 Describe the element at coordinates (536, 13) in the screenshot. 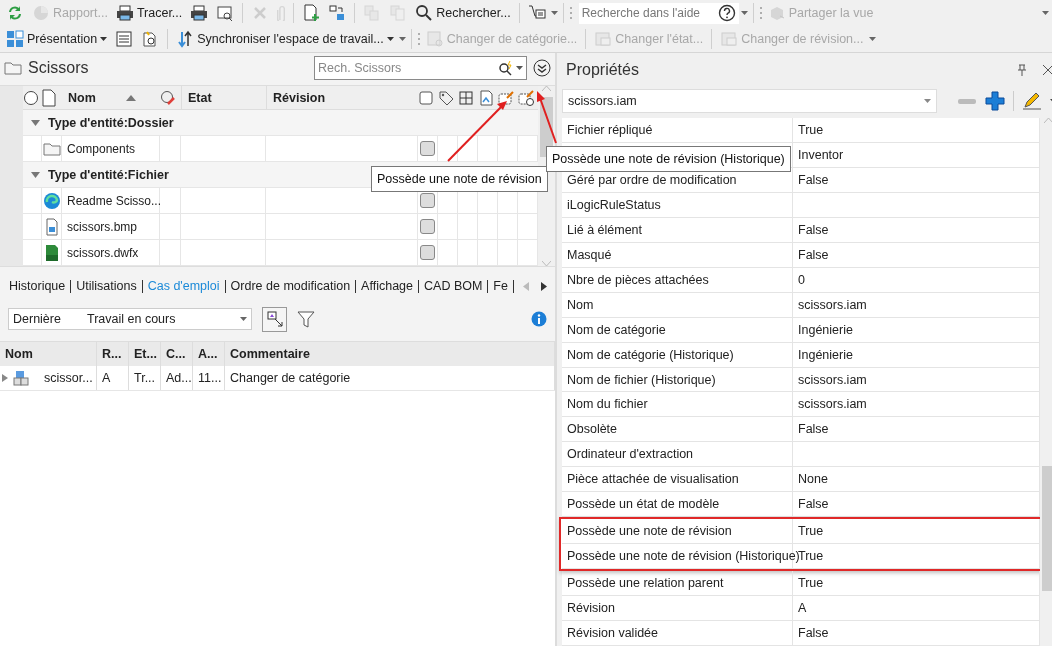

I see `cart-list-icon` at that location.